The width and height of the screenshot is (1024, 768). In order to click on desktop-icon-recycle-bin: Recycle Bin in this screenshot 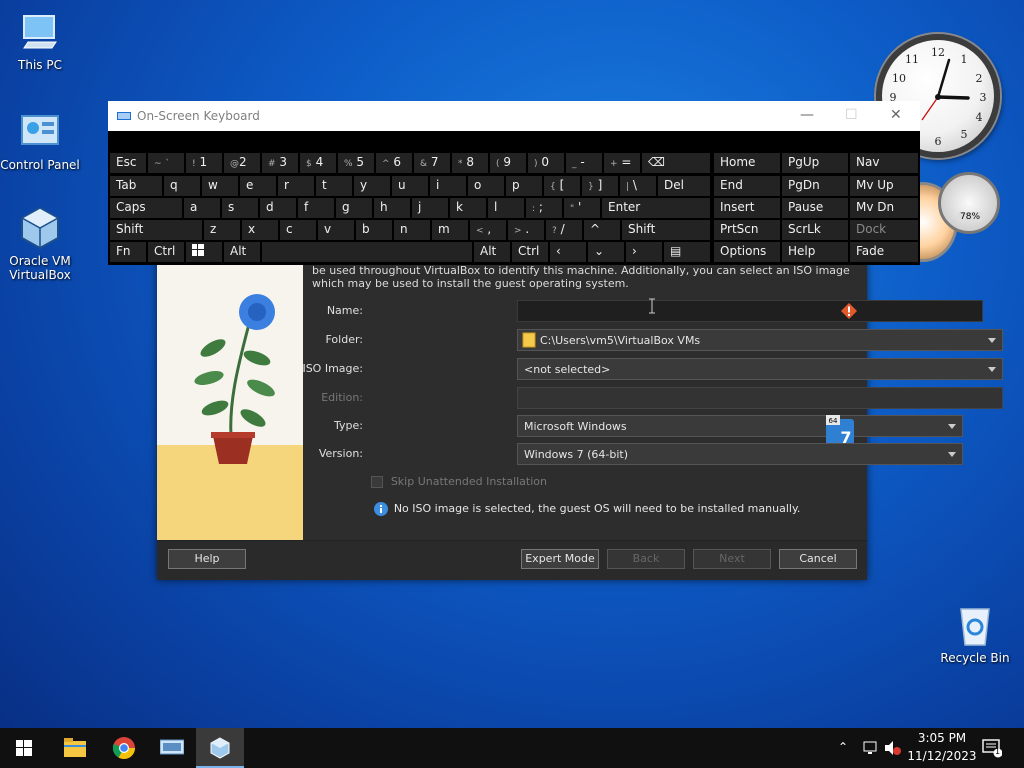, I will do `click(975, 634)`.